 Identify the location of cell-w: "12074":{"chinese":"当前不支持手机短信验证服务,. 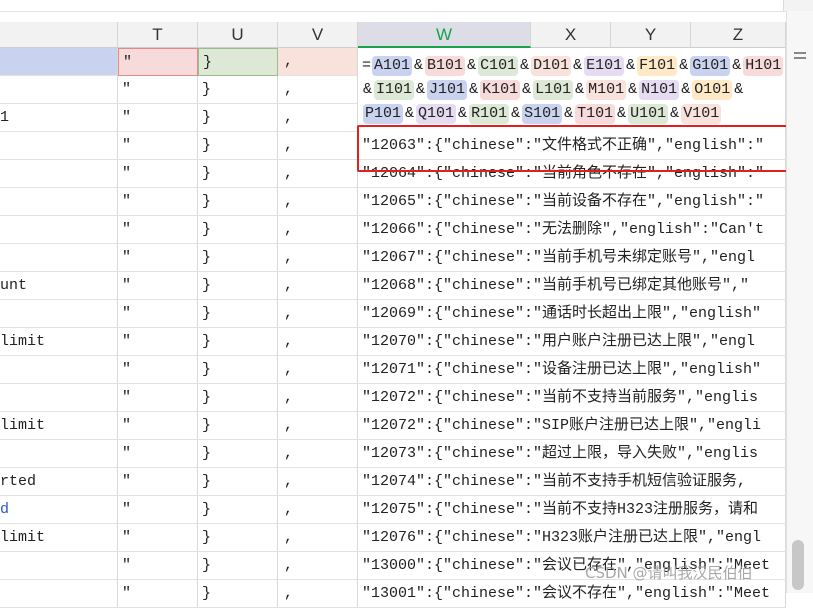
(572, 482).